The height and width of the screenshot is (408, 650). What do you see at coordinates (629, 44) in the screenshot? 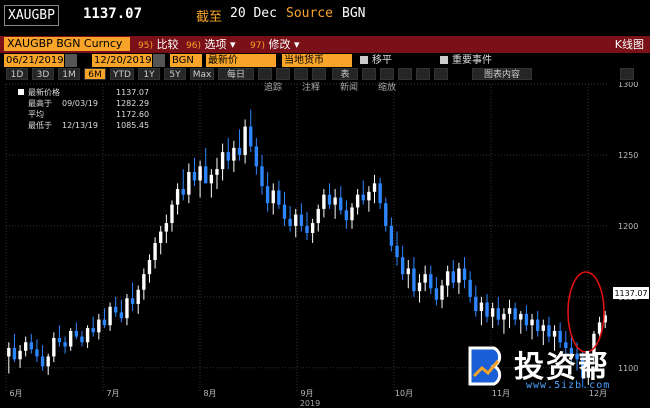
I see `chart-type-label: K线图` at bounding box center [629, 44].